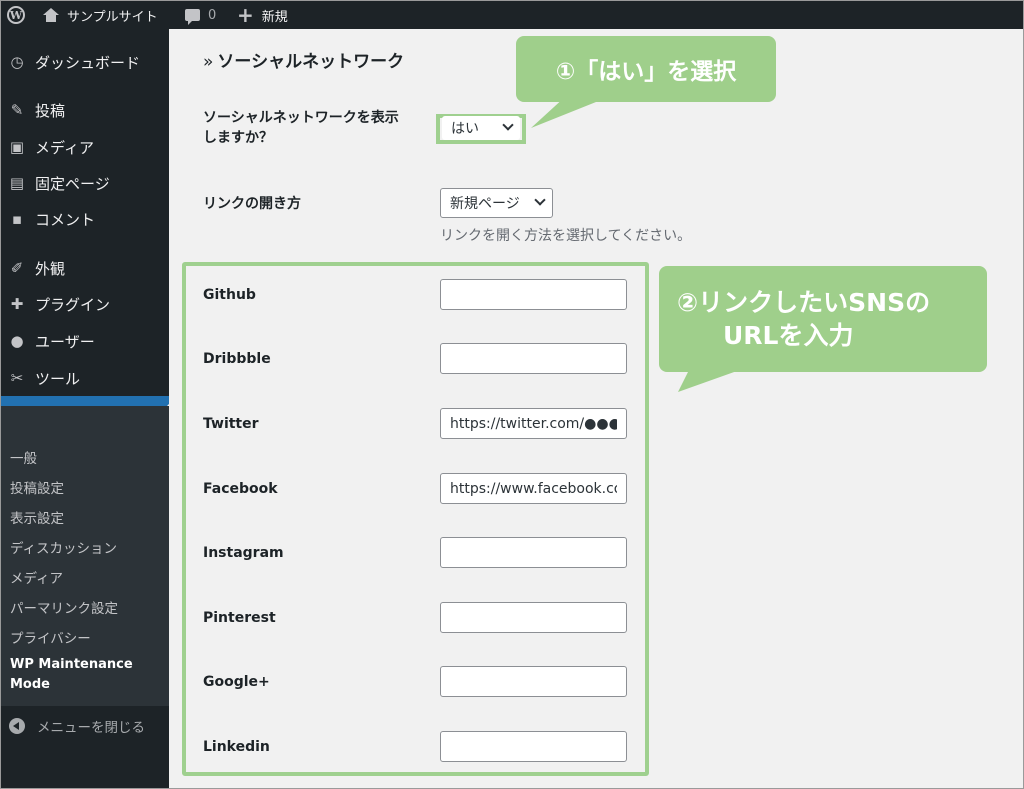 This screenshot has height=789, width=1024. I want to click on sns-label-dribbble: Dribbble, so click(237, 359).